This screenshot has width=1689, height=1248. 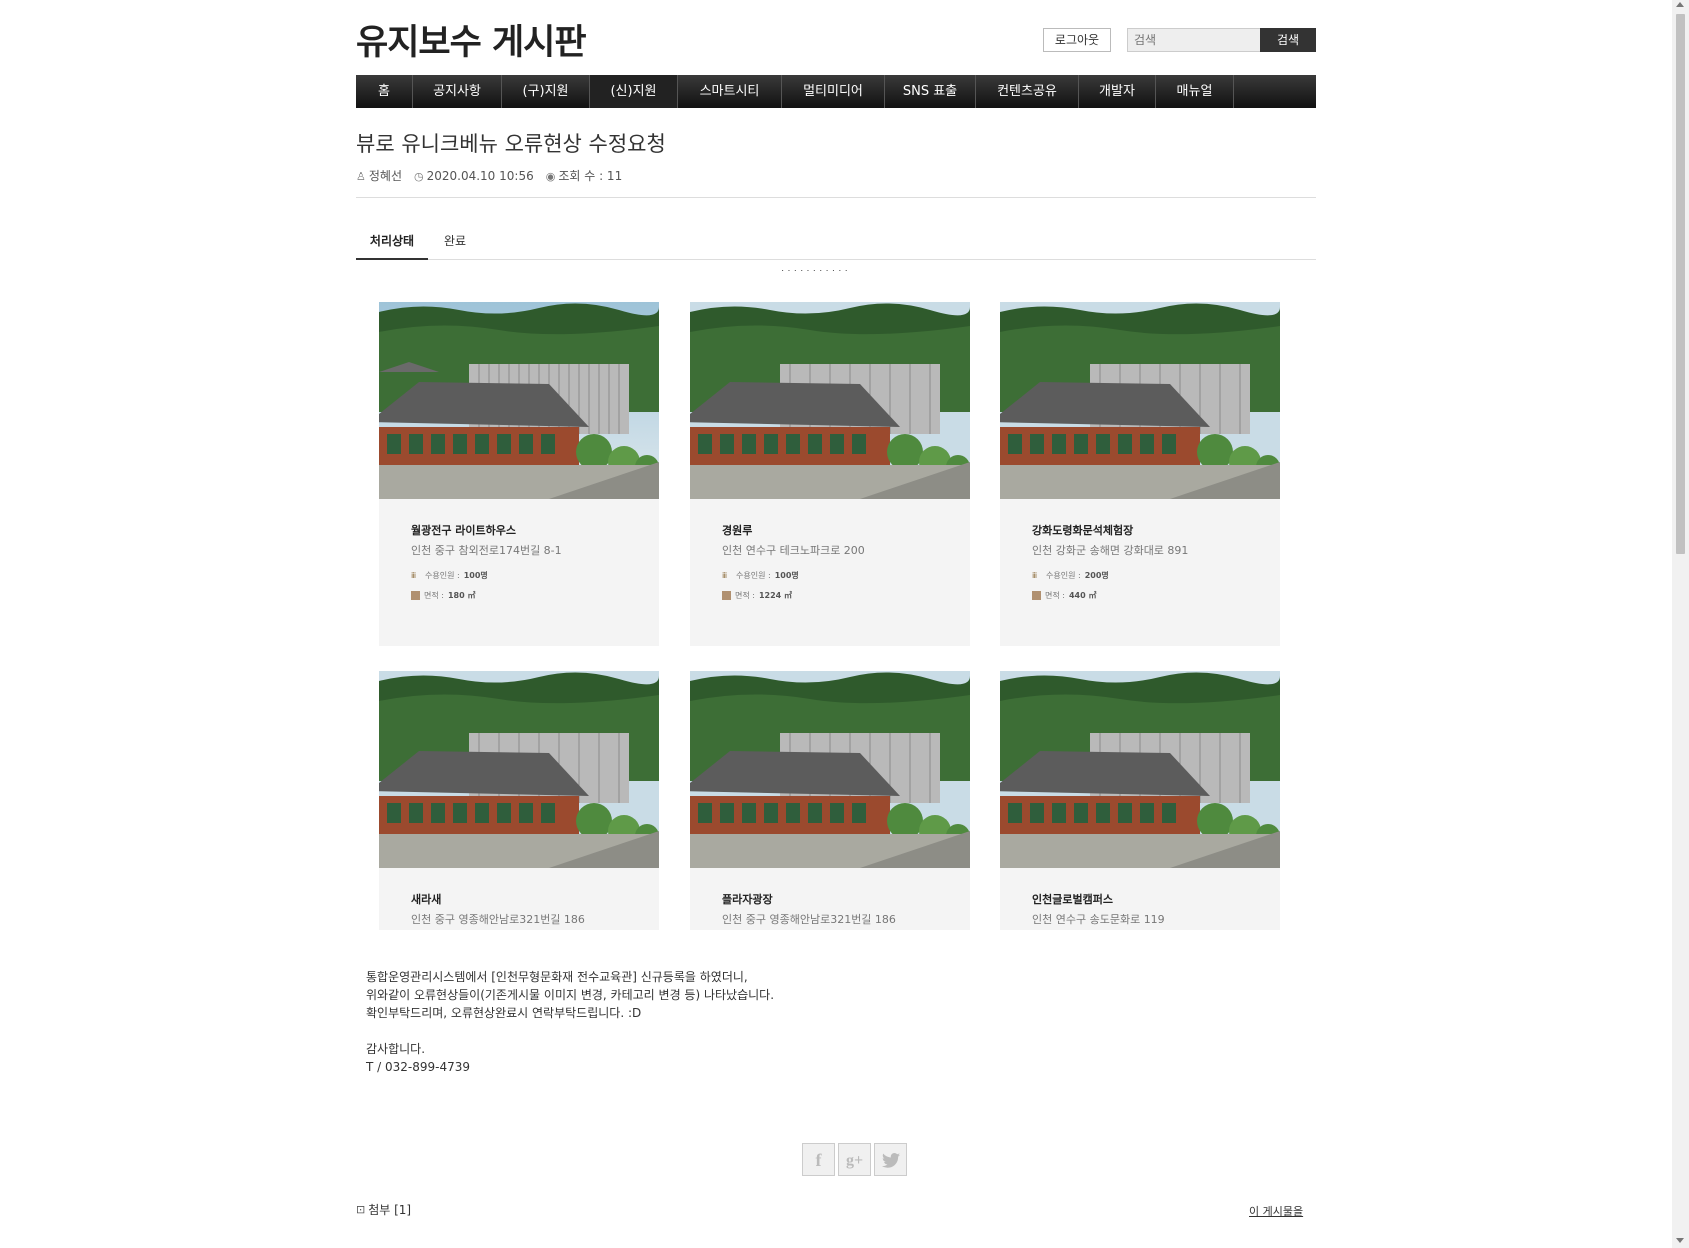 I want to click on author-meta: ♙ 정혜선, so click(x=379, y=175).